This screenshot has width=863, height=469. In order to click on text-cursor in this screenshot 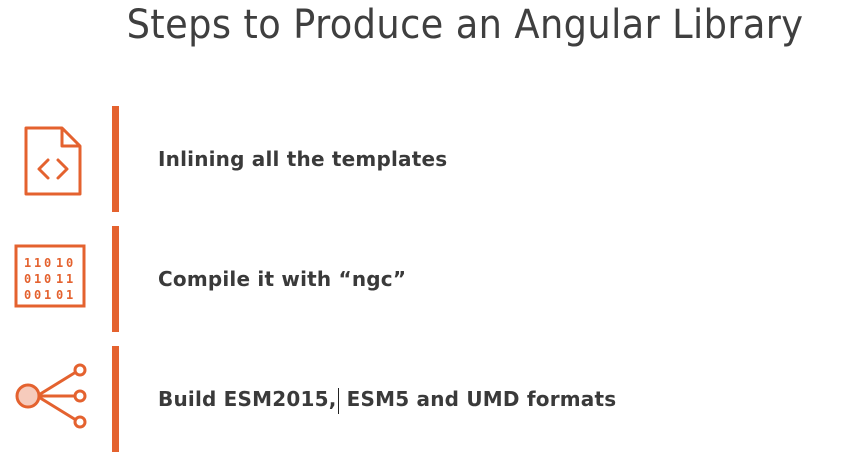, I will do `click(338, 400)`.